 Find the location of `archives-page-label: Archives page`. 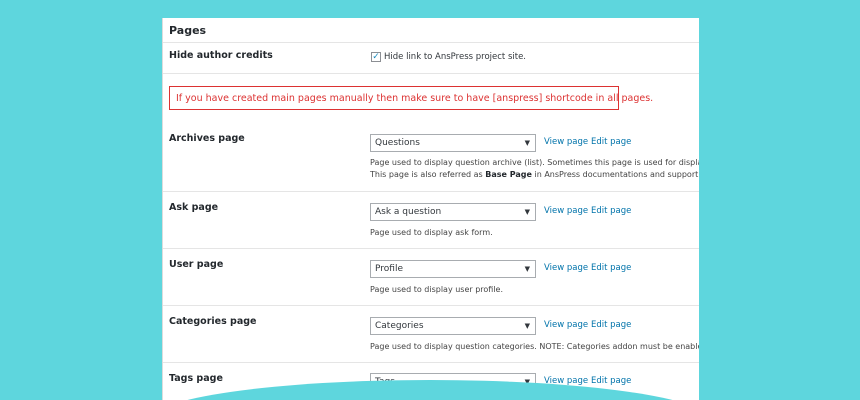

archives-page-label: Archives page is located at coordinates (207, 138).